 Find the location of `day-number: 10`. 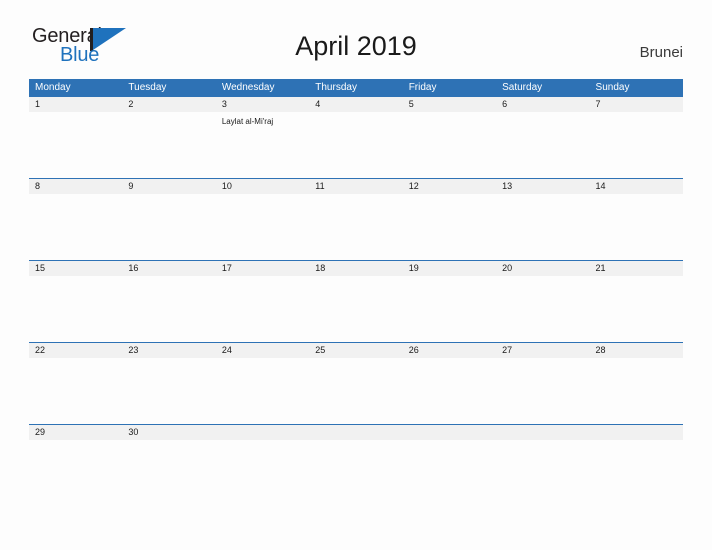

day-number: 10 is located at coordinates (262, 186).